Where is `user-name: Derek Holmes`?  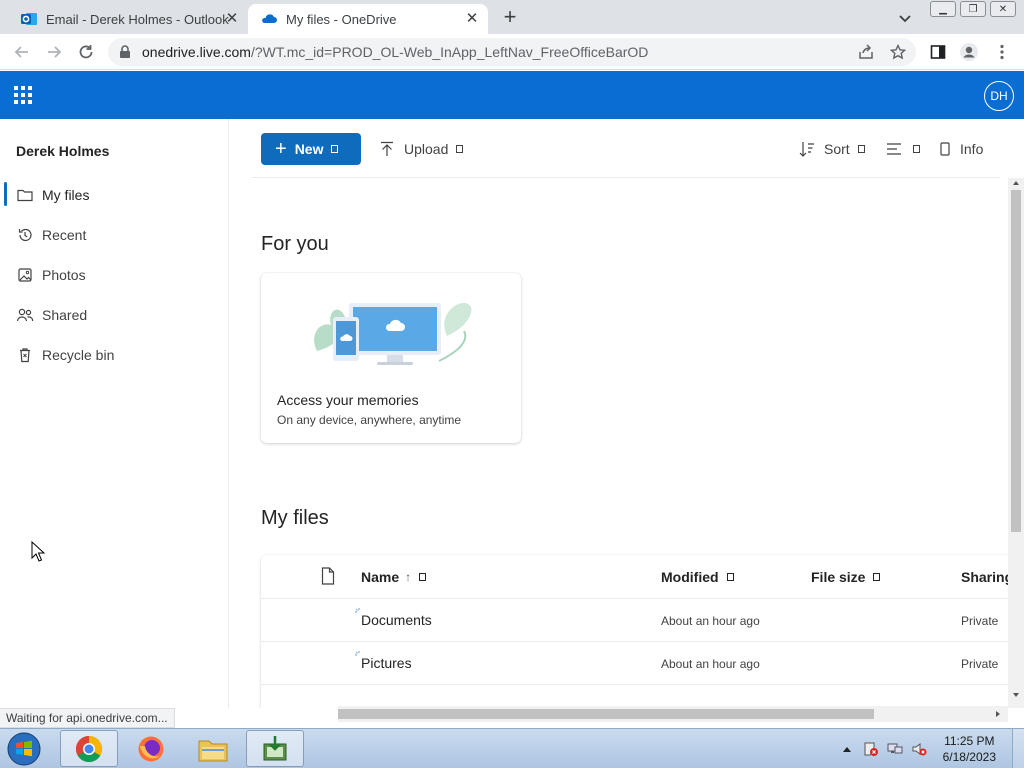
user-name: Derek Holmes is located at coordinates (63, 151).